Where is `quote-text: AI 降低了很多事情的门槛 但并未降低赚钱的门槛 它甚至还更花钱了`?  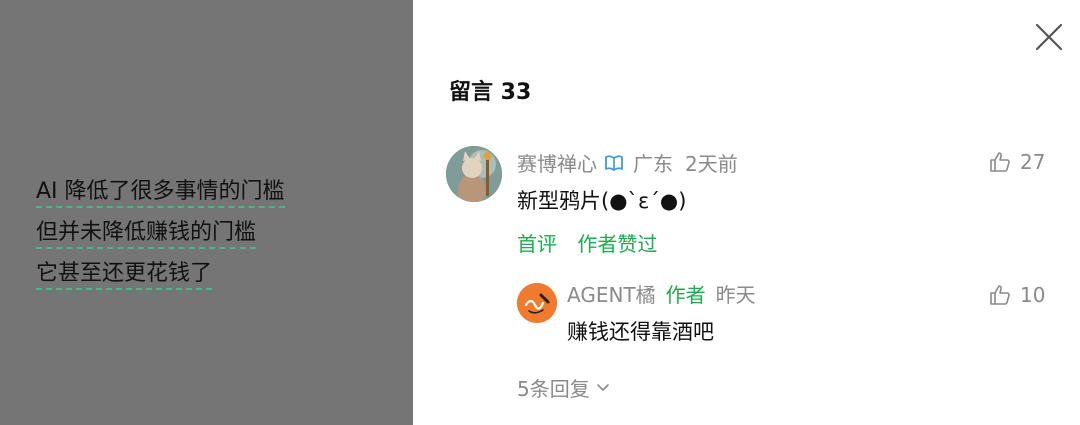
quote-text: AI 降低了很多事情的门槛 但并未降低赚钱的门槛 它甚至还更花钱了 is located at coordinates (160, 241).